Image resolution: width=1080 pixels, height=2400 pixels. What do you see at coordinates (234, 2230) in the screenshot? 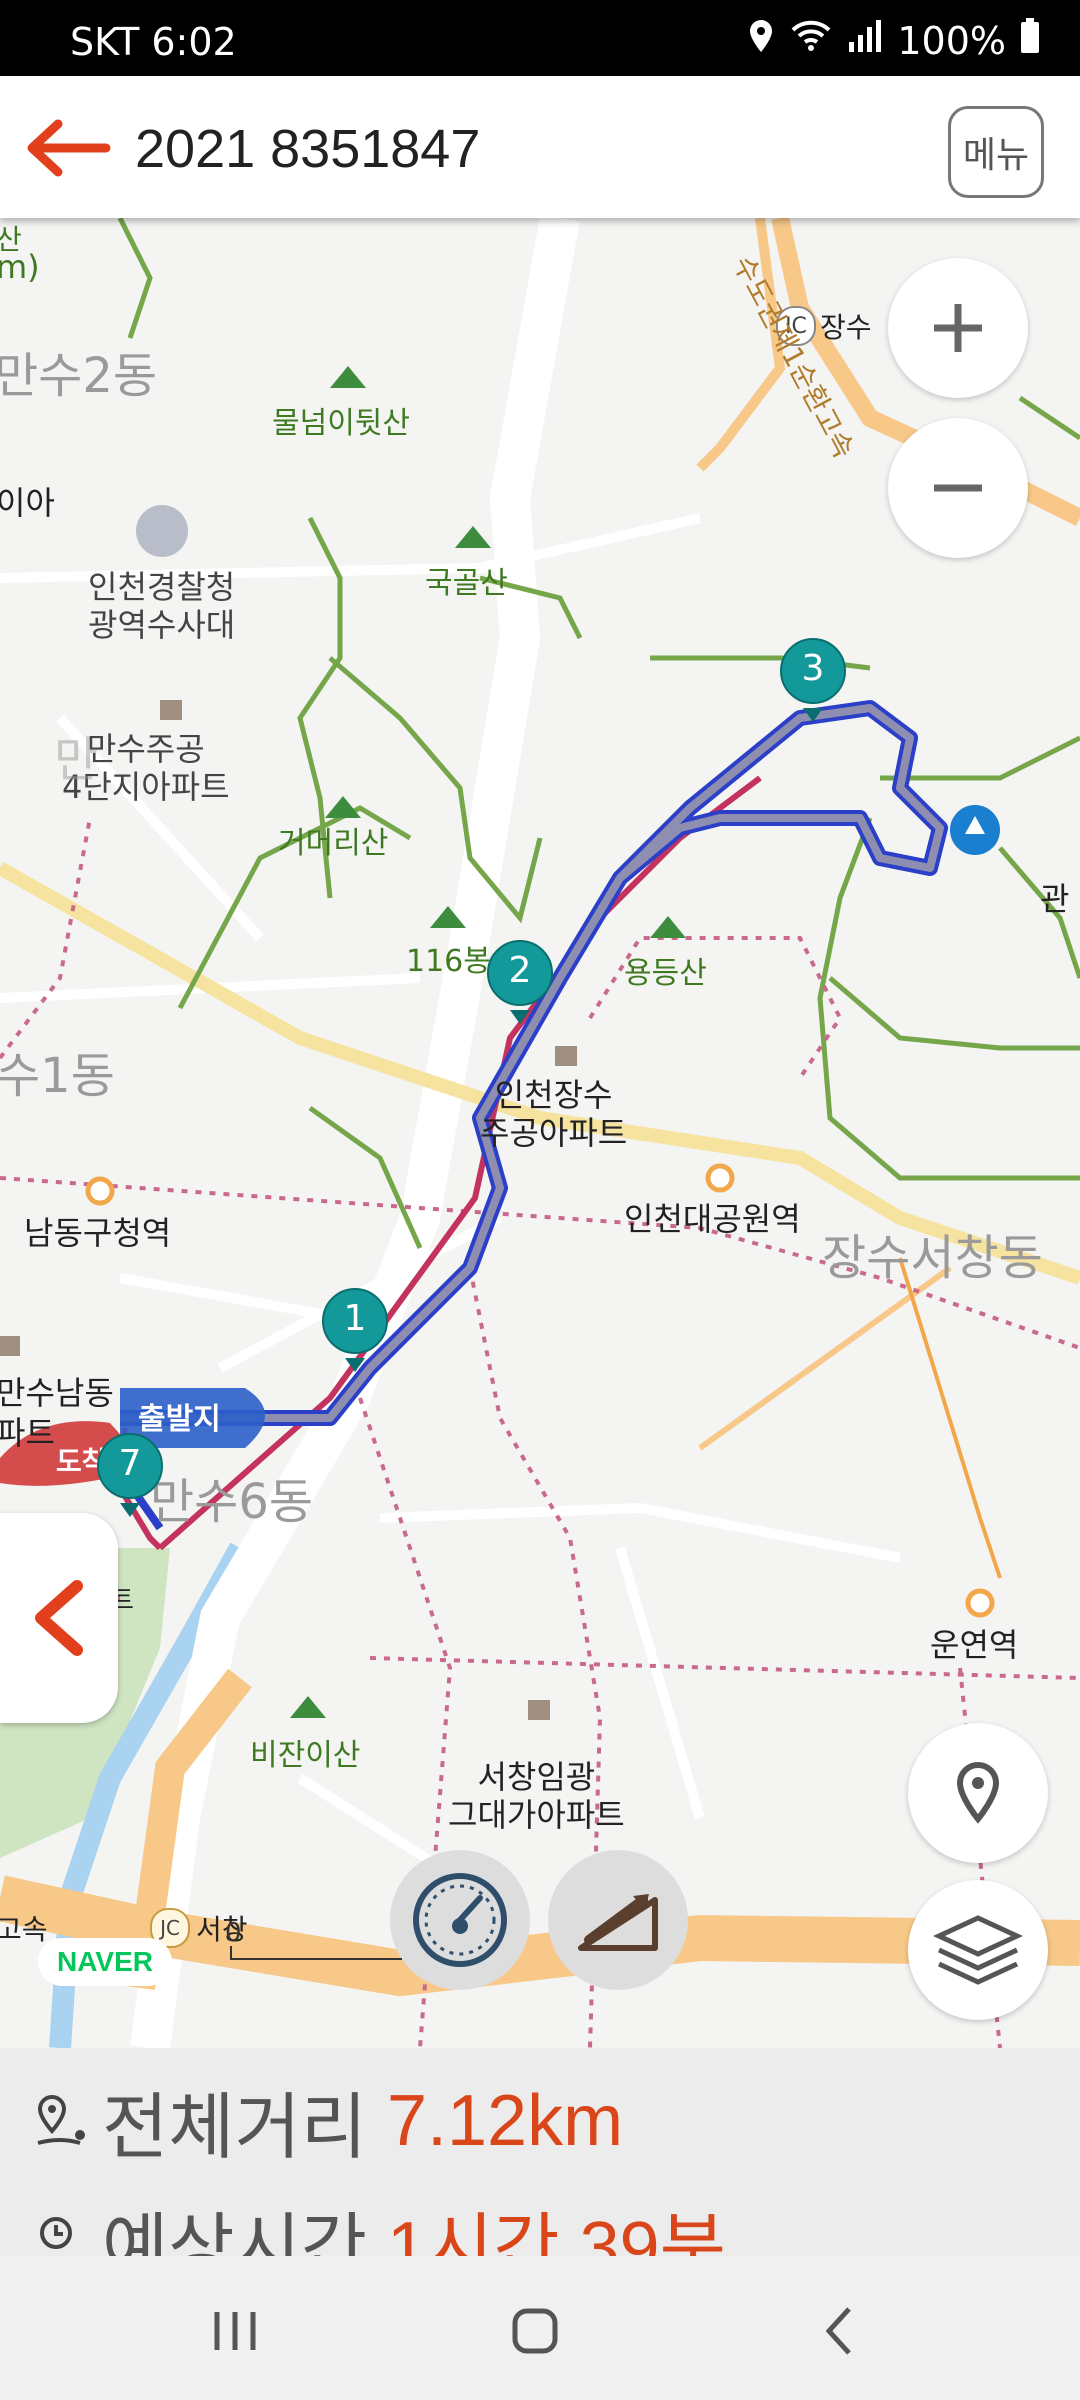
I see `time-label: 예상시간` at bounding box center [234, 2230].